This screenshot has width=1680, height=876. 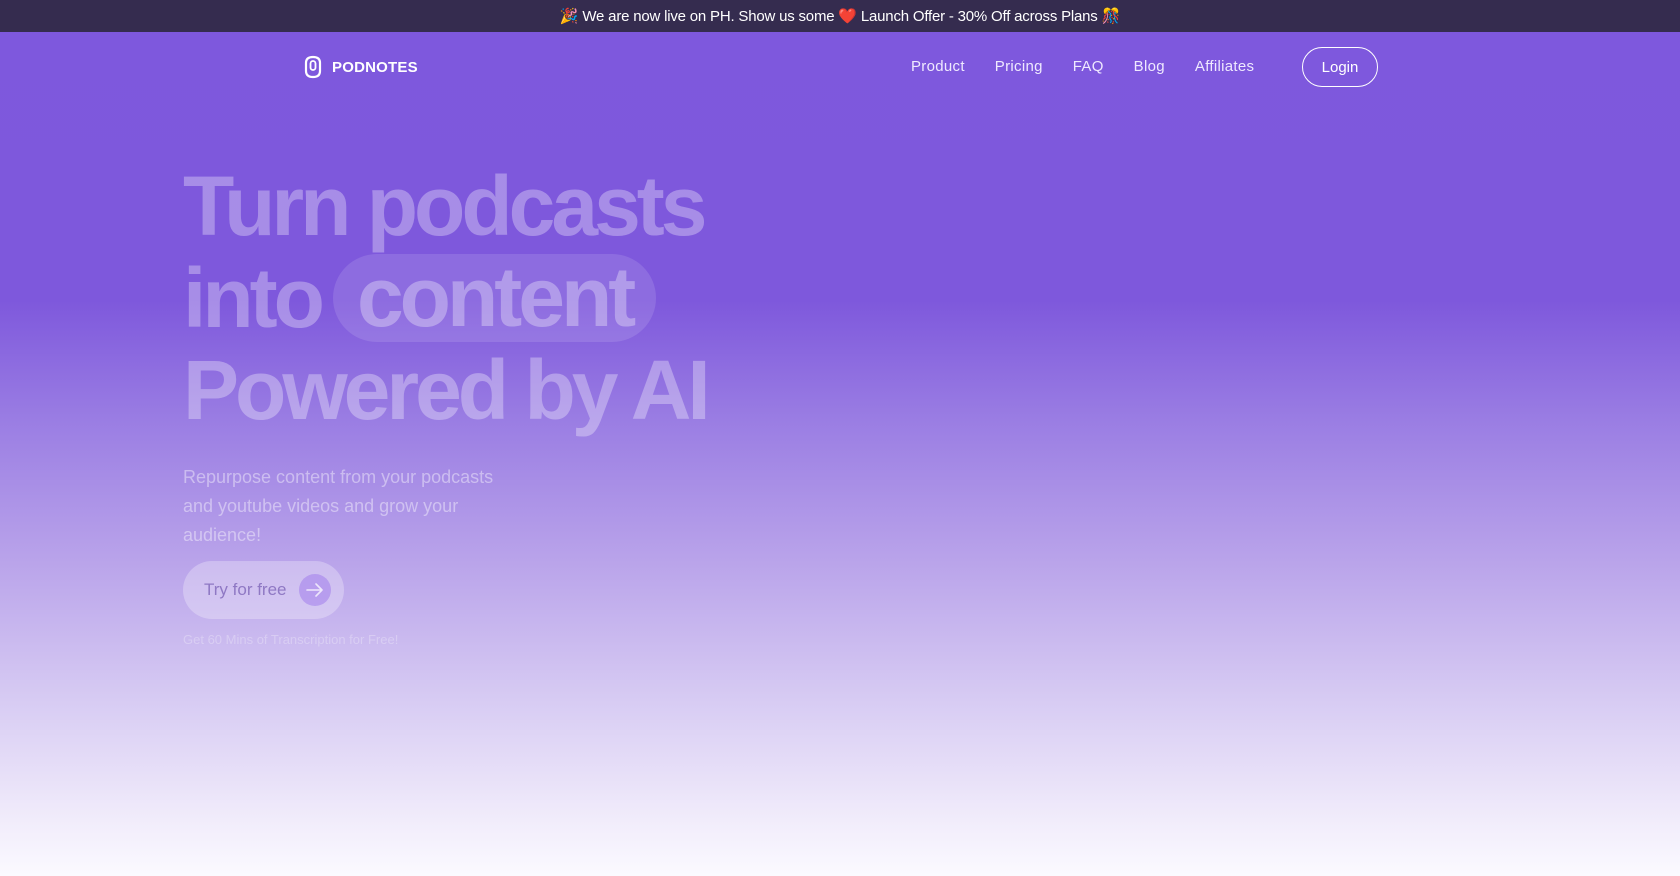 What do you see at coordinates (569, 16) in the screenshot?
I see `party-popper-icon: 🎉` at bounding box center [569, 16].